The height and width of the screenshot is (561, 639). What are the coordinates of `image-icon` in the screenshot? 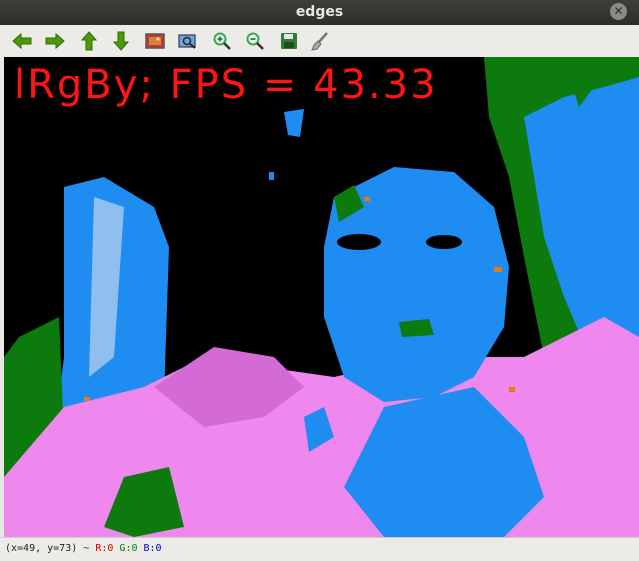 It's located at (155, 41).